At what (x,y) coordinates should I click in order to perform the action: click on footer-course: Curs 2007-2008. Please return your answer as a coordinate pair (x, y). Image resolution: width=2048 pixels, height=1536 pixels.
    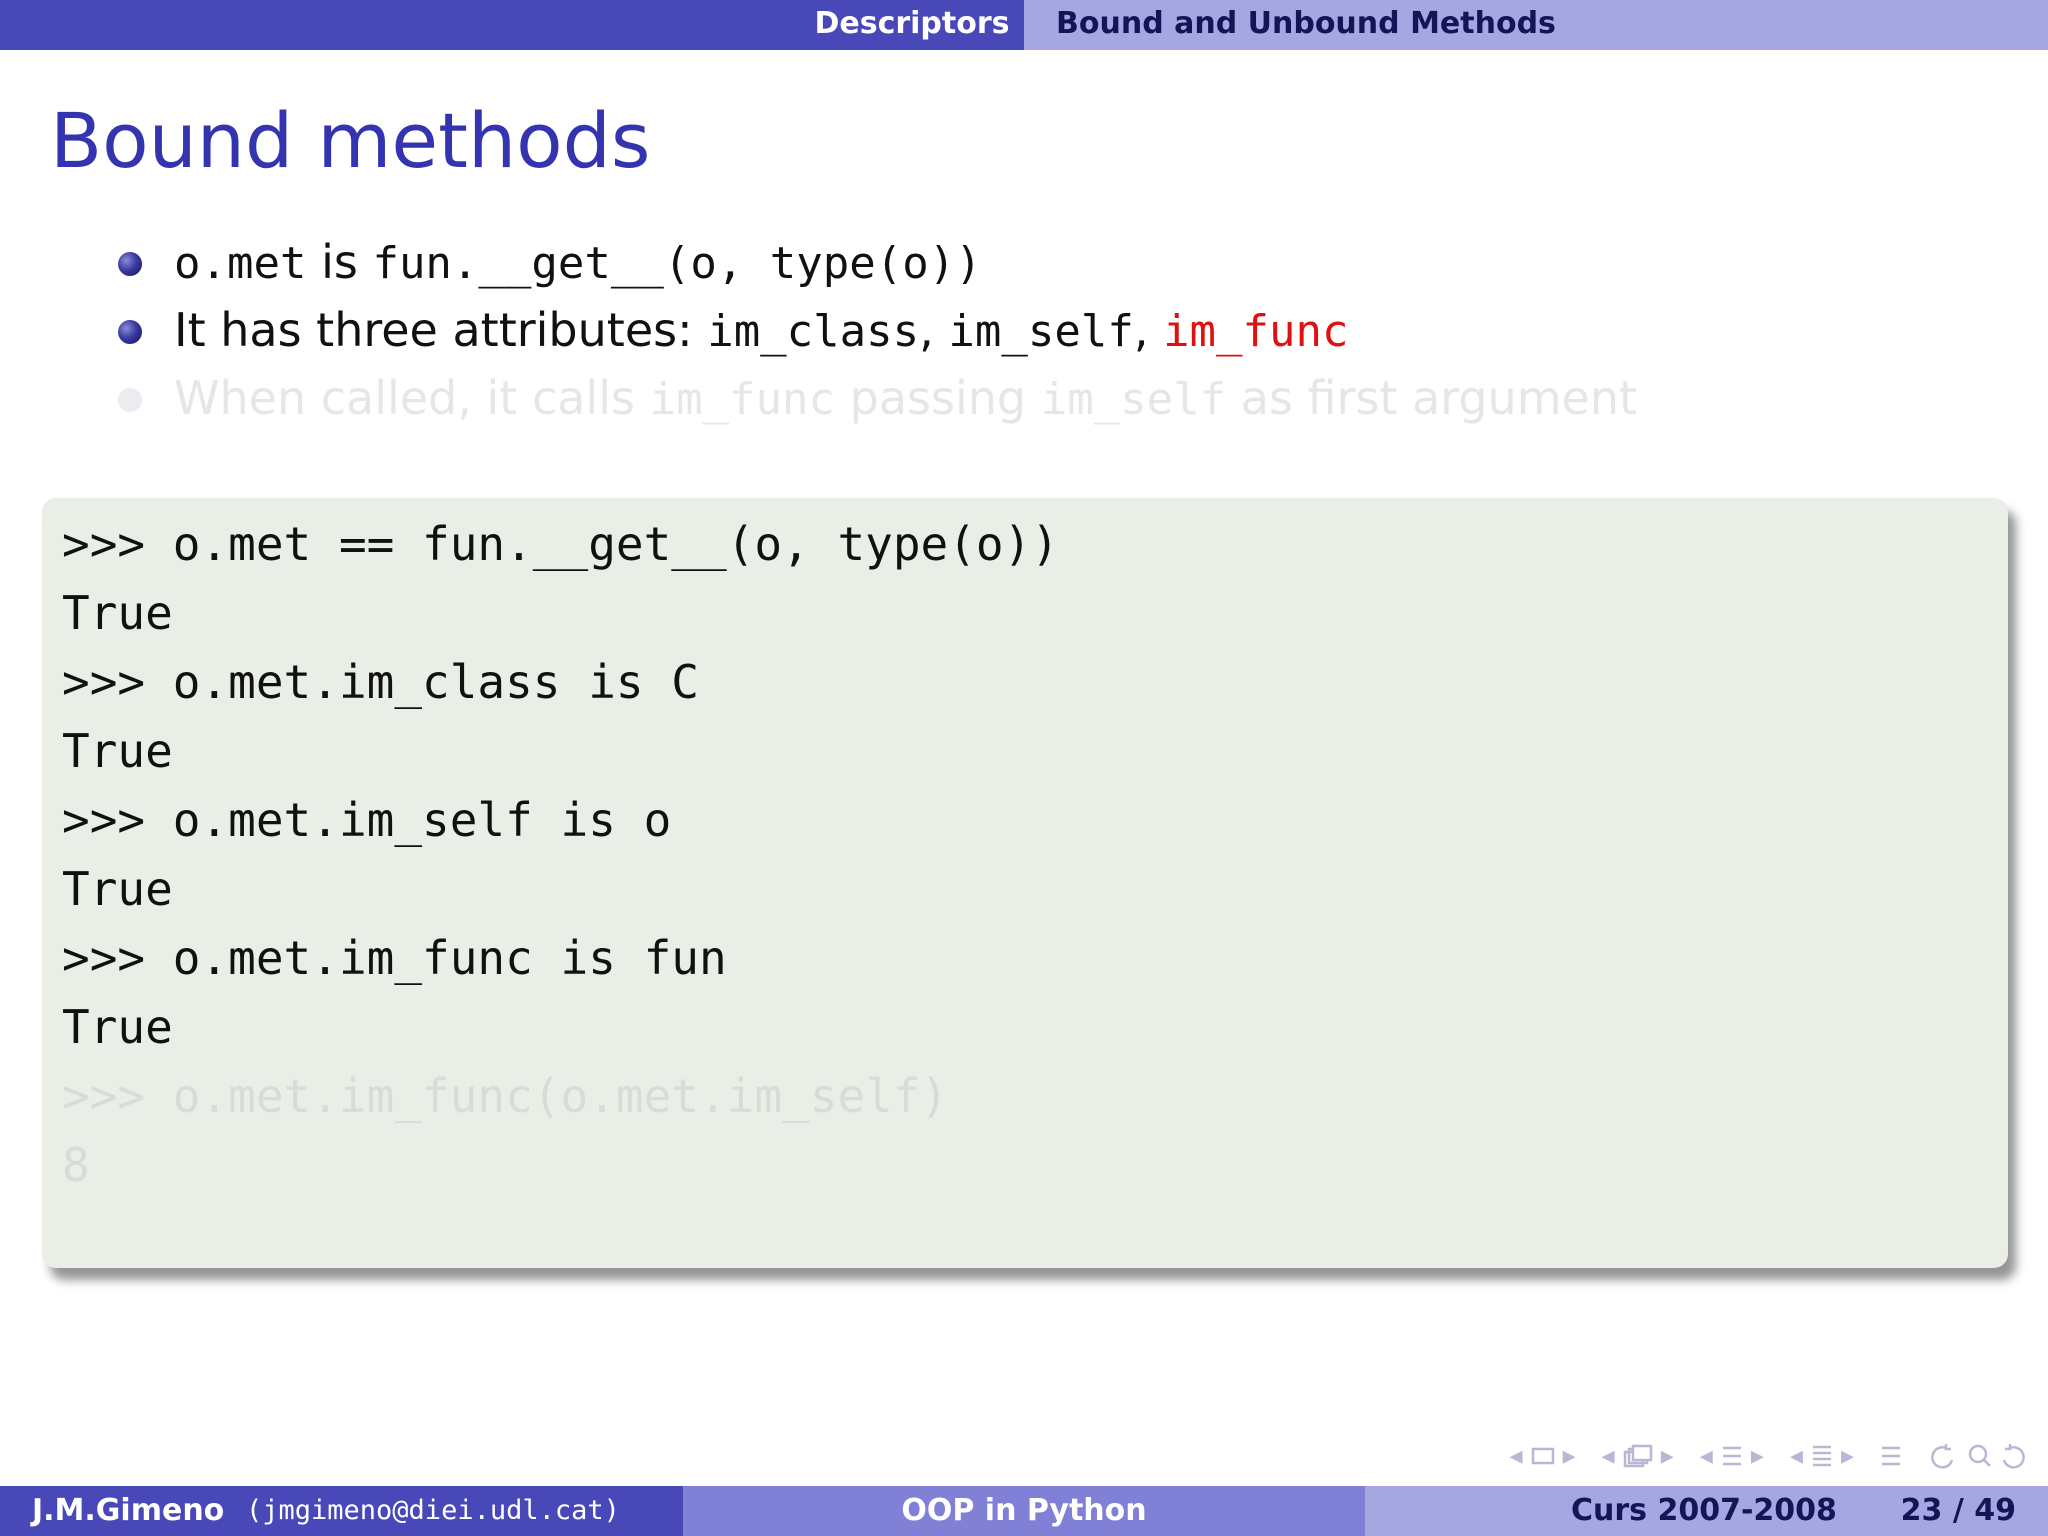
    Looking at the image, I should click on (1704, 1510).